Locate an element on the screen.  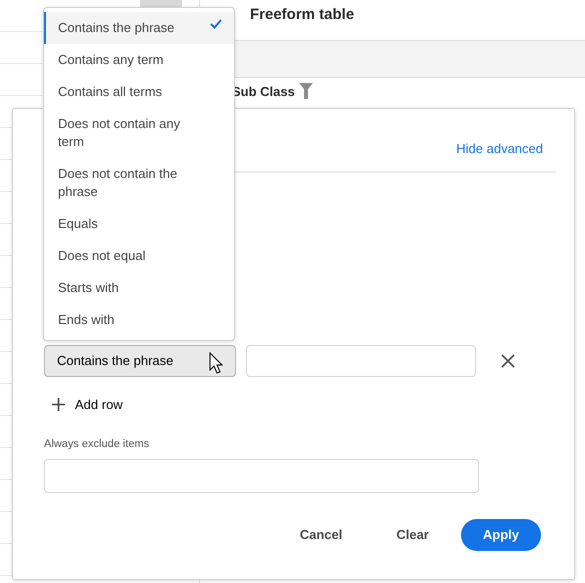
field-label: Always exclude items is located at coordinates (97, 444).